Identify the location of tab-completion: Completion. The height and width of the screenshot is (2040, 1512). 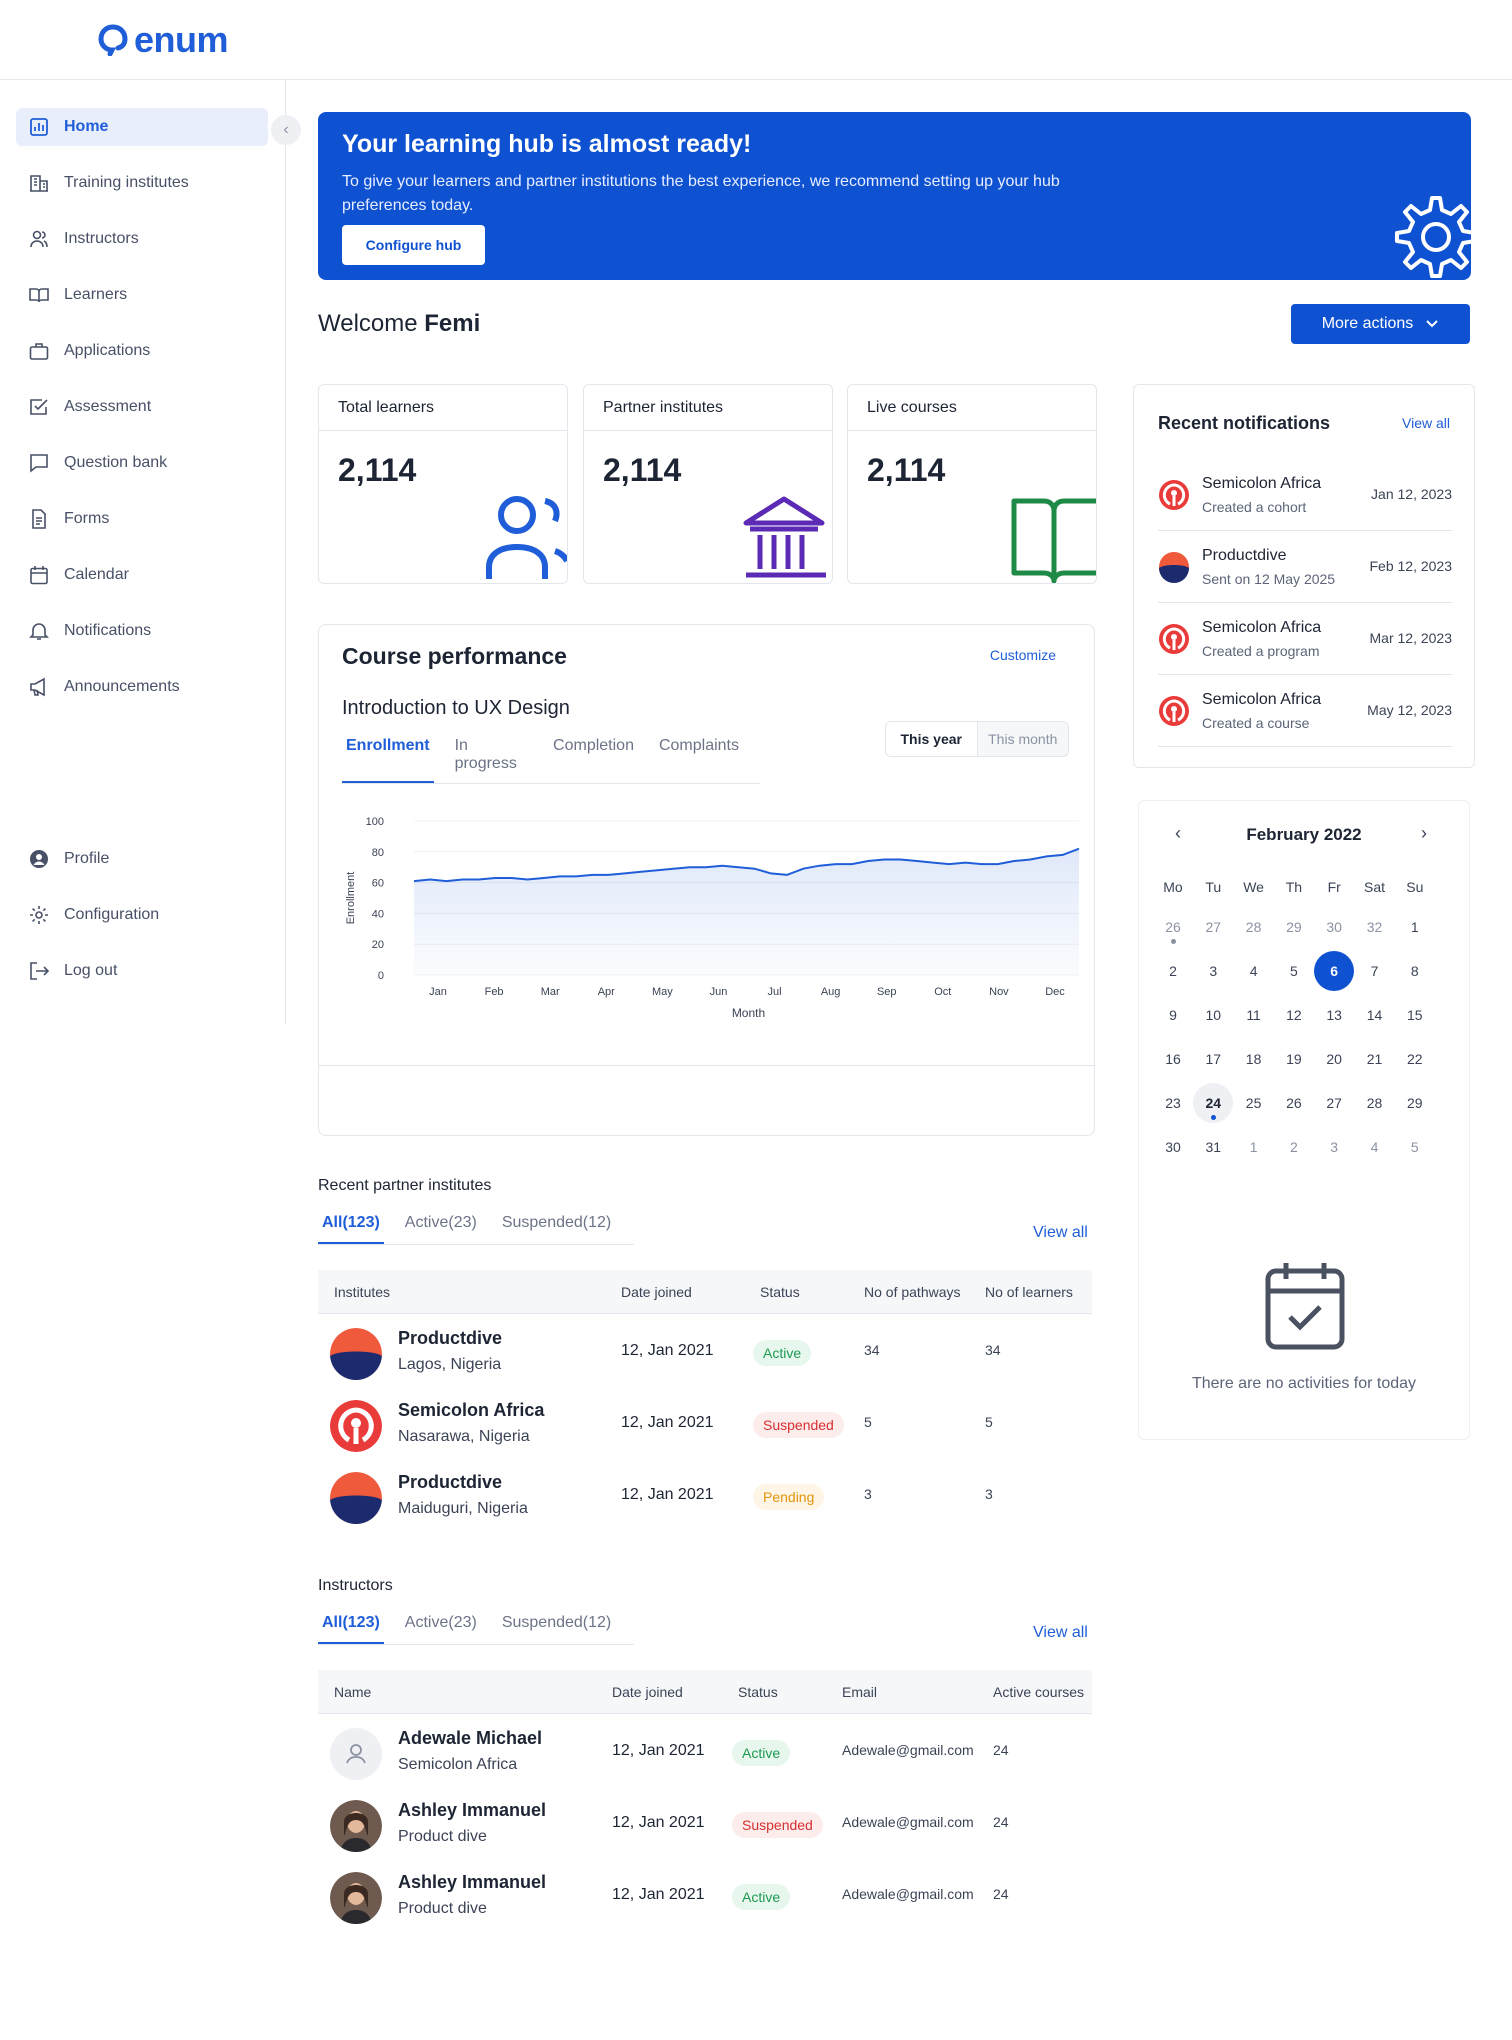
(593, 760).